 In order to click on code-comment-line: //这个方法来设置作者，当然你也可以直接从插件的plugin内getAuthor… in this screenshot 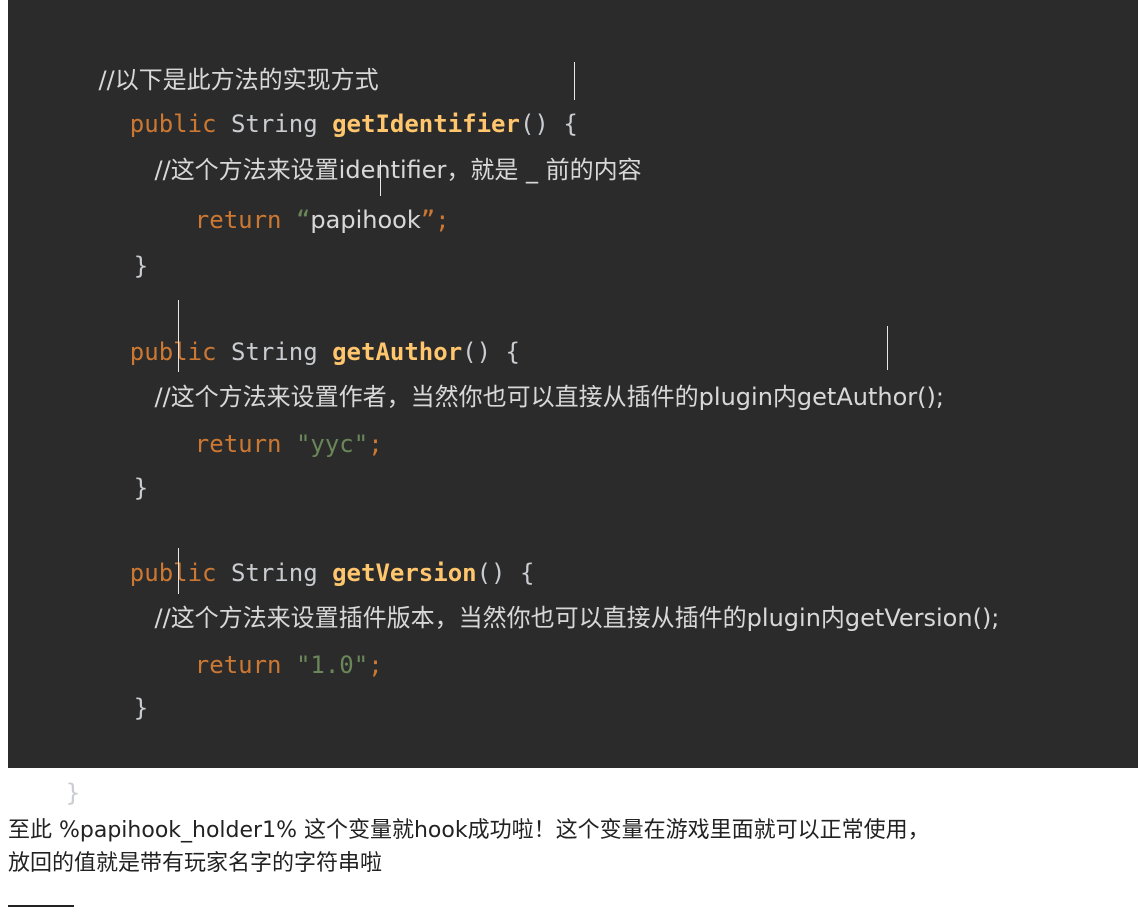, I will do `click(549, 397)`.